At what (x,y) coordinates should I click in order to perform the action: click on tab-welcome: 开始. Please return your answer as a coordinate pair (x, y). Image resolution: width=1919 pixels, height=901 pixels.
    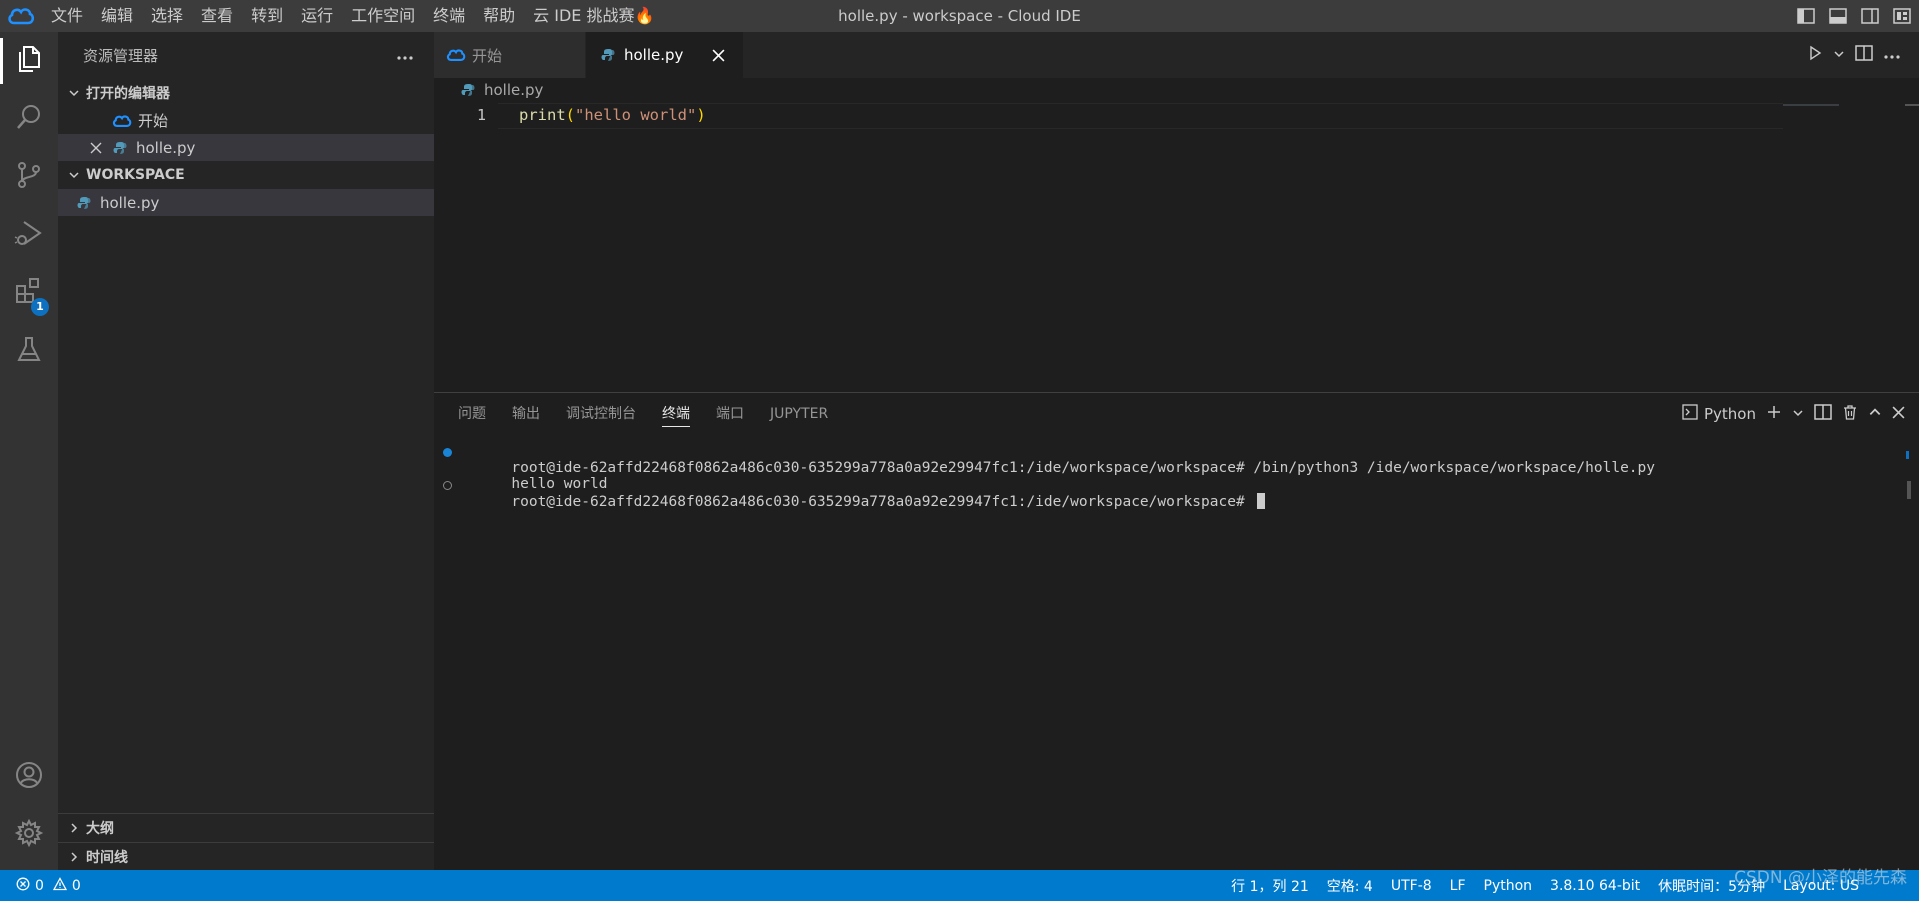
    Looking at the image, I should click on (510, 55).